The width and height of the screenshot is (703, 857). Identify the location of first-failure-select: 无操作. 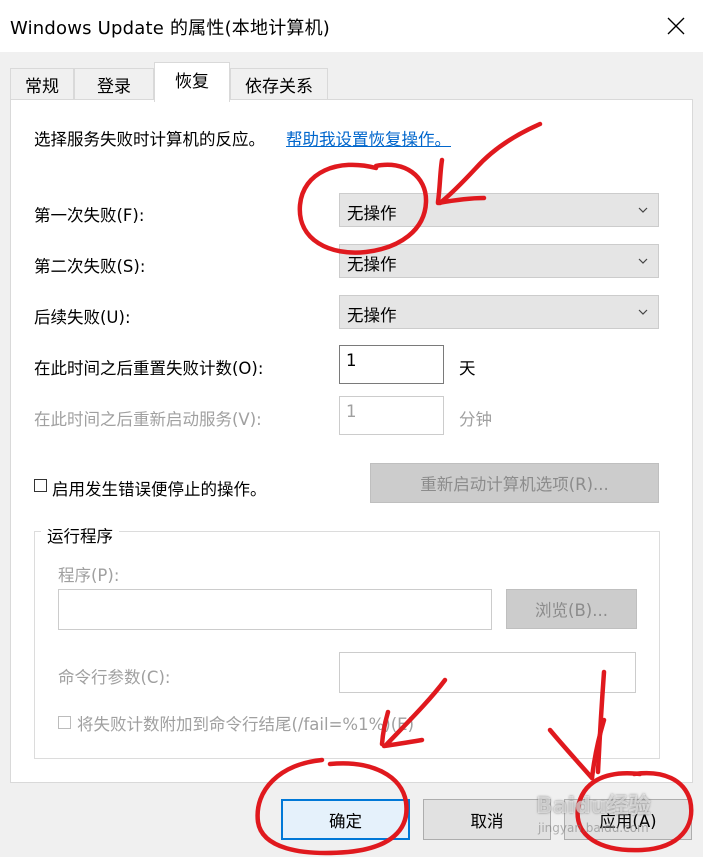
(499, 210).